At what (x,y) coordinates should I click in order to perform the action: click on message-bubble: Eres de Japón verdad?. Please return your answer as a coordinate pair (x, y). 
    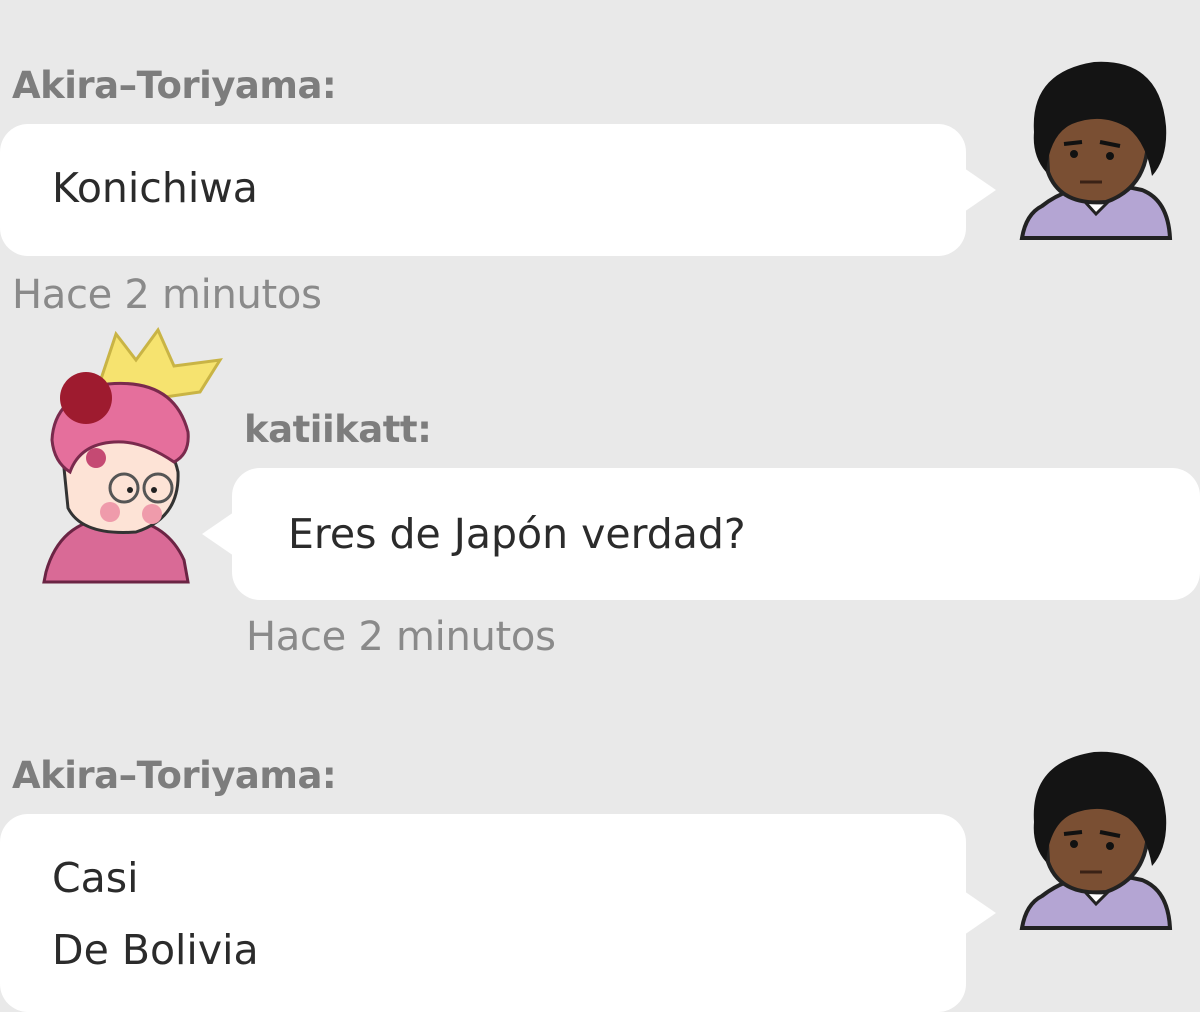
    Looking at the image, I should click on (701, 534).